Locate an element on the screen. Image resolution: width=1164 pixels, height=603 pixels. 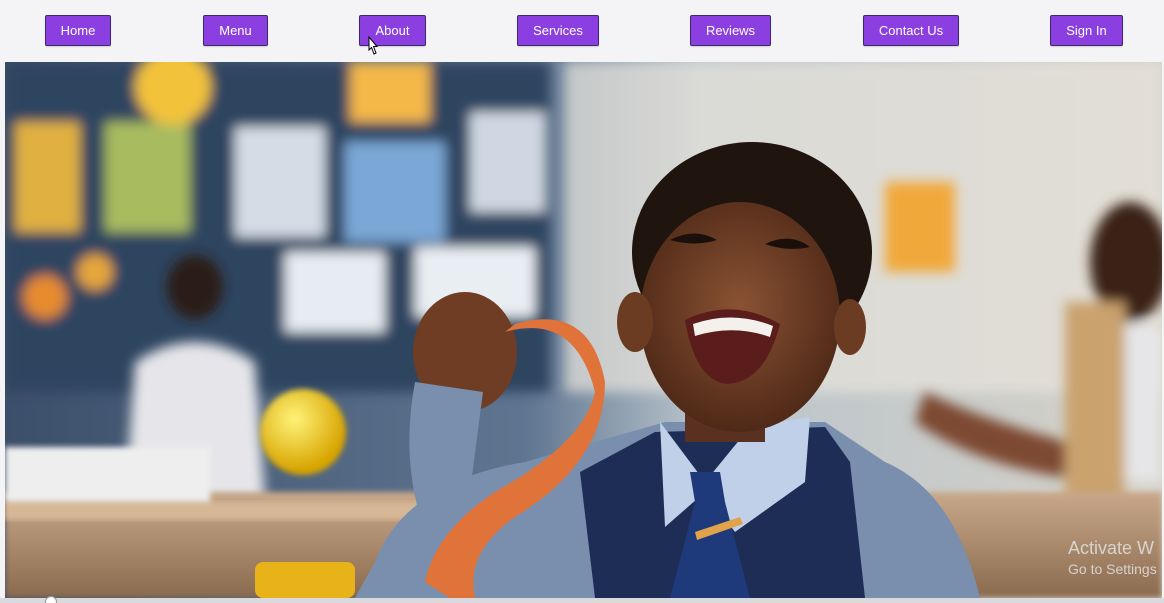
windows-activation-watermark: Activate W Go to Settings is located at coordinates (1112, 557).